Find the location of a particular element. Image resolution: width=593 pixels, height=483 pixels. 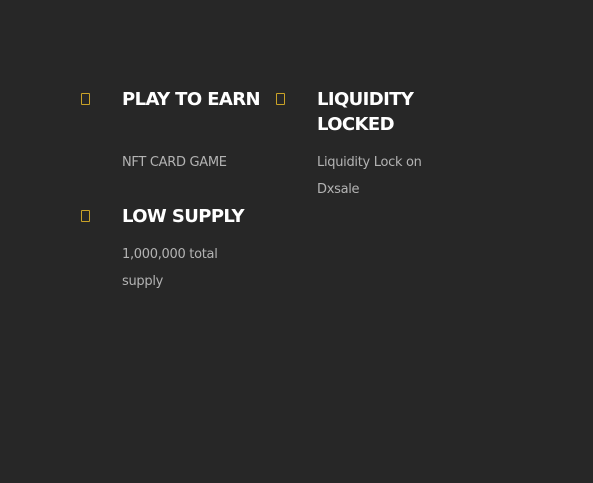

feature-title: PLAY TO EARN is located at coordinates (191, 99).